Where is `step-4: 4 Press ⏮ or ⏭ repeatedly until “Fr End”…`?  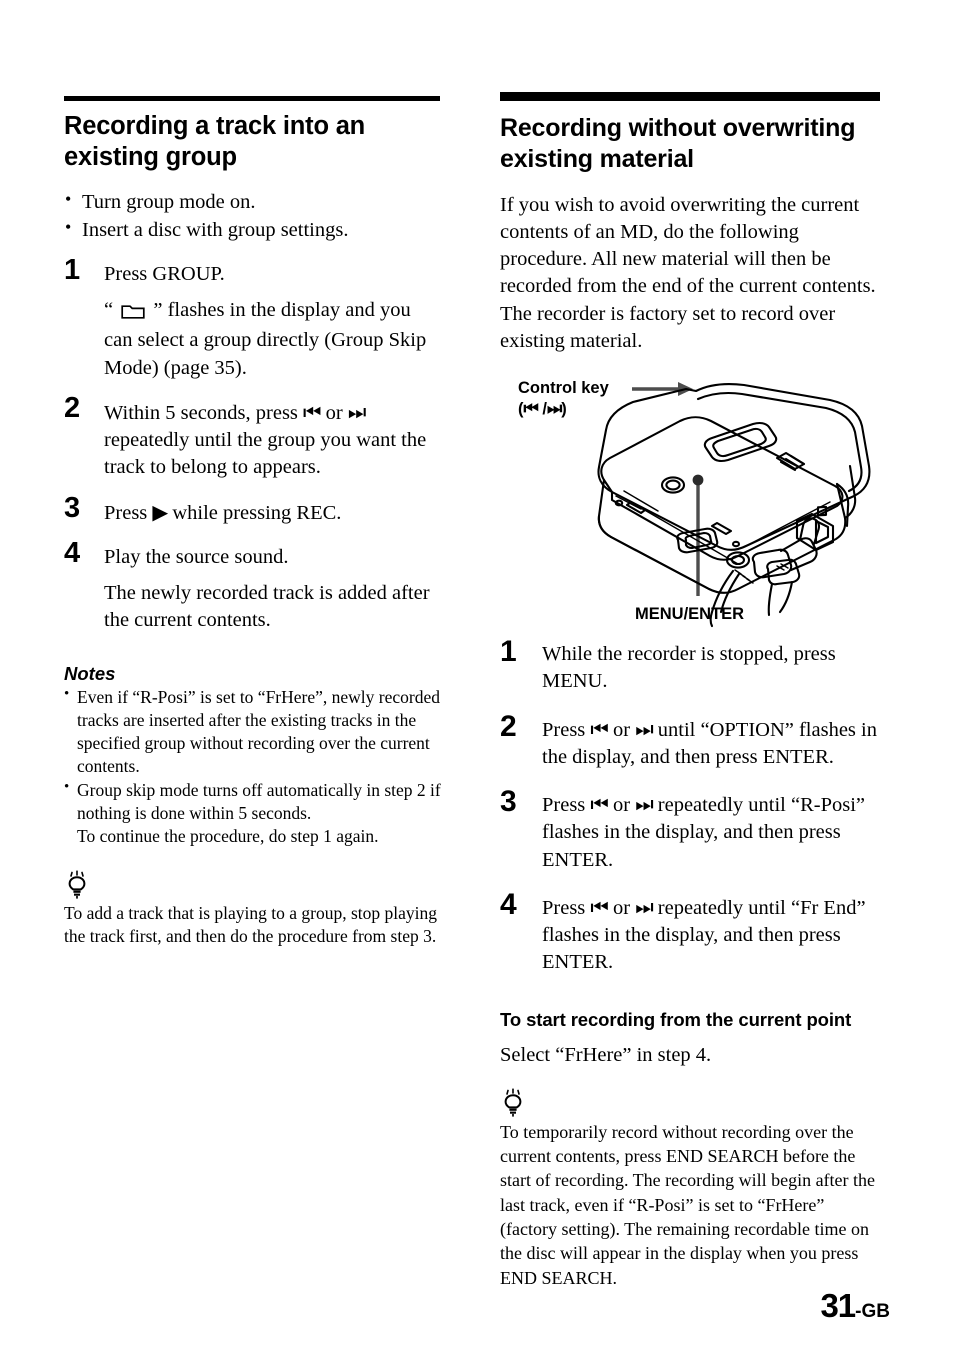 step-4: 4 Press ⏮ or ⏭ repeatedly until “Fr End”… is located at coordinates (690, 933).